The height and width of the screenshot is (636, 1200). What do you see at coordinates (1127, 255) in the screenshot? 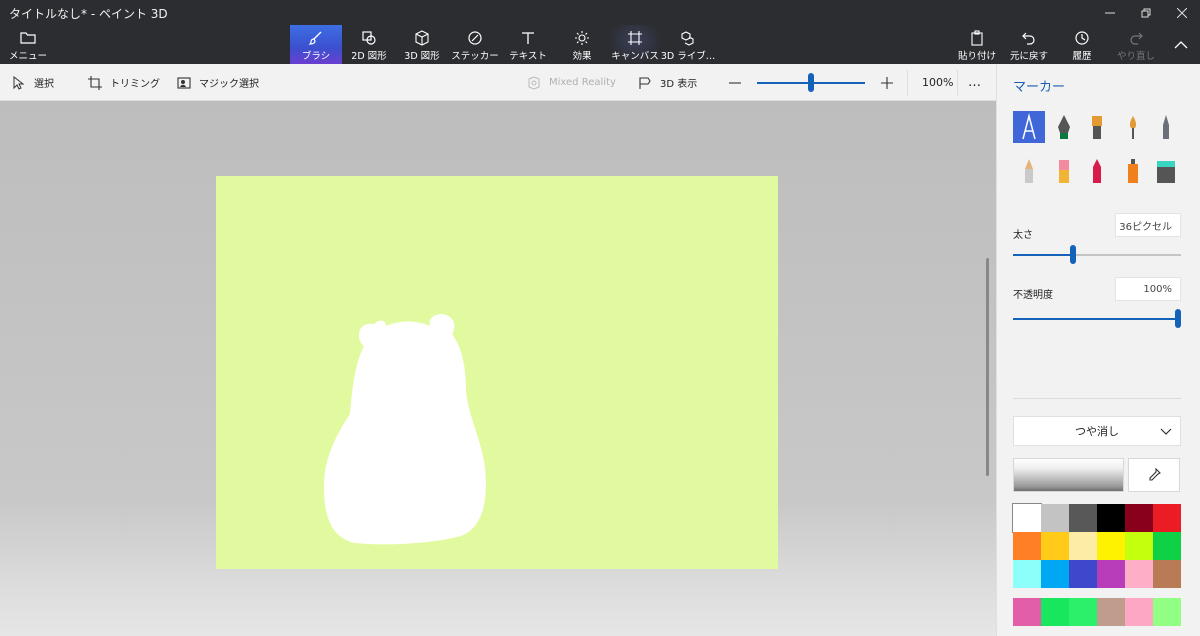
I see `thickness-slider-track` at bounding box center [1127, 255].